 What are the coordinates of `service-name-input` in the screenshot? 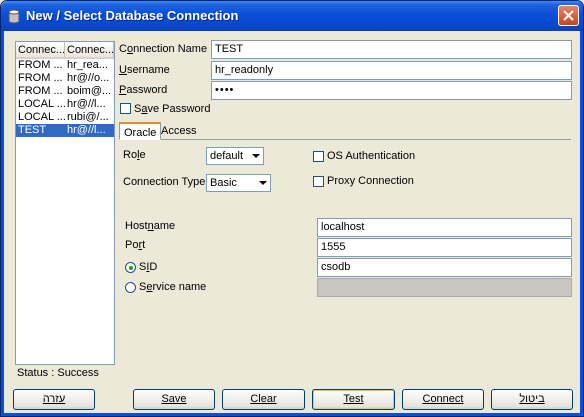 It's located at (444, 287).